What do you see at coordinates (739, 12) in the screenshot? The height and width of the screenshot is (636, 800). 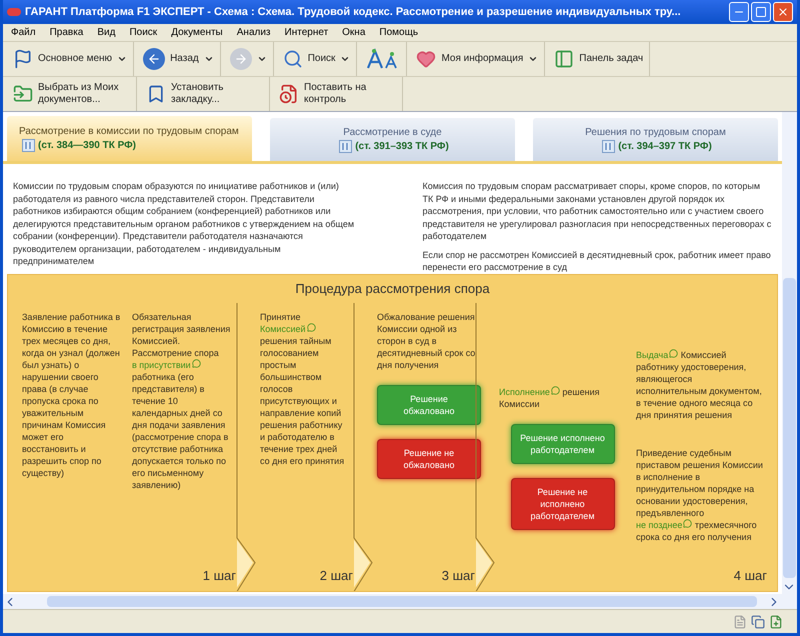 I see `minimize-button` at bounding box center [739, 12].